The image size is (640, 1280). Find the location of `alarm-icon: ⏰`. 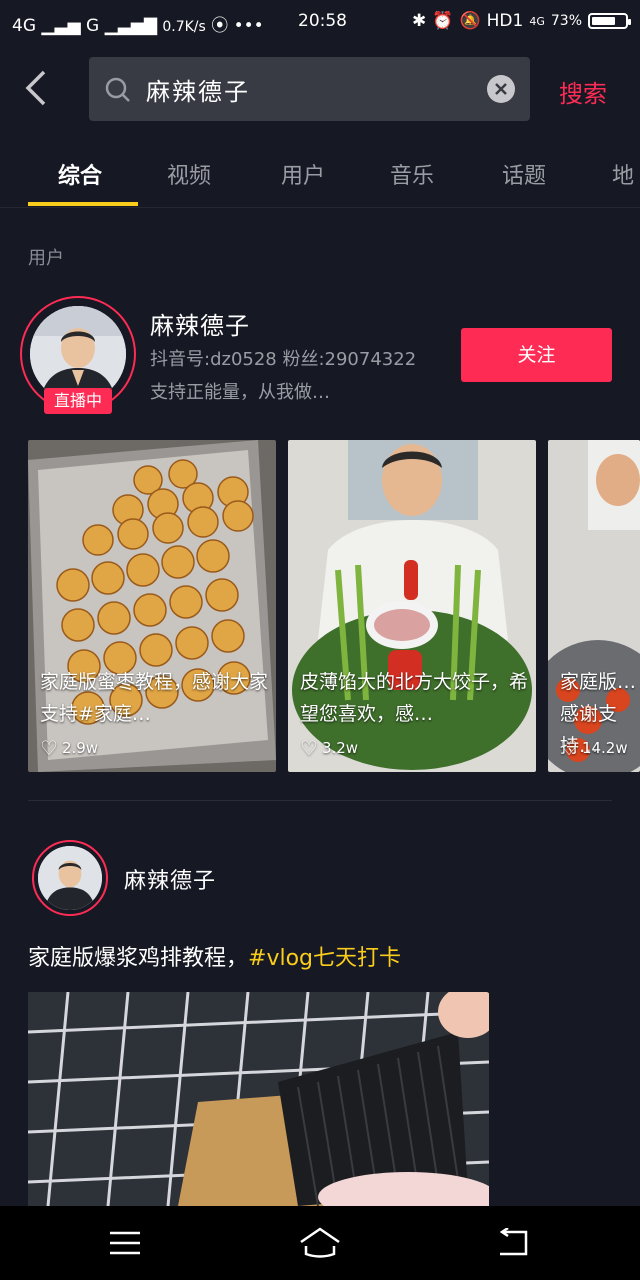

alarm-icon: ⏰ is located at coordinates (443, 21).